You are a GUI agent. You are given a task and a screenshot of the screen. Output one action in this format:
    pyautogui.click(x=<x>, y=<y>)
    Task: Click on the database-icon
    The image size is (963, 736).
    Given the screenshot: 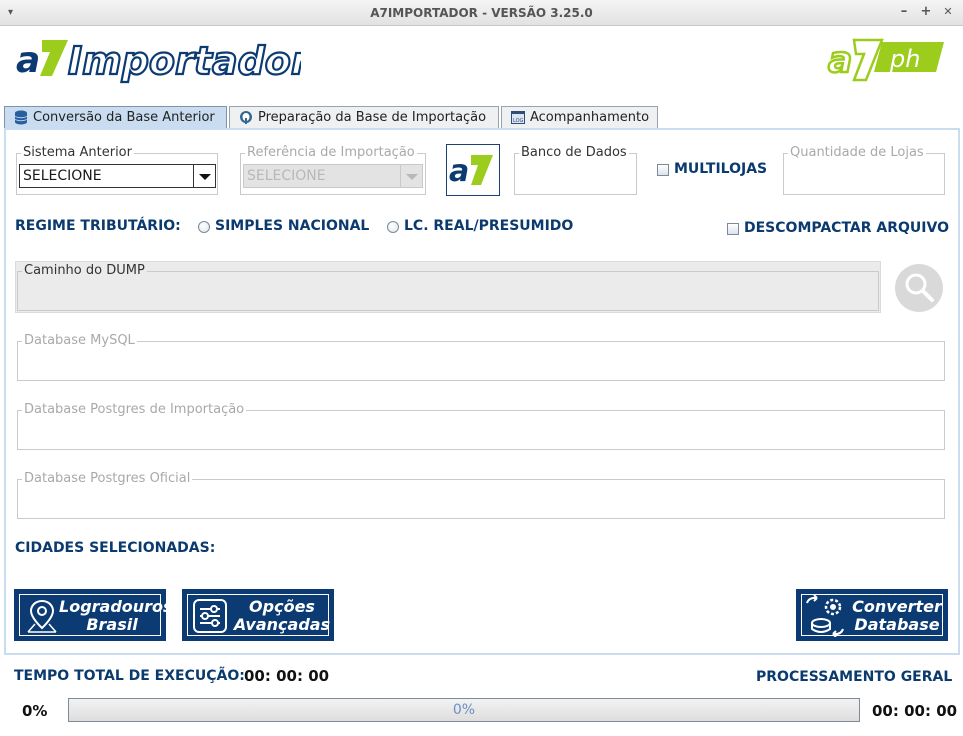 What is the action you would take?
    pyautogui.click(x=21, y=117)
    